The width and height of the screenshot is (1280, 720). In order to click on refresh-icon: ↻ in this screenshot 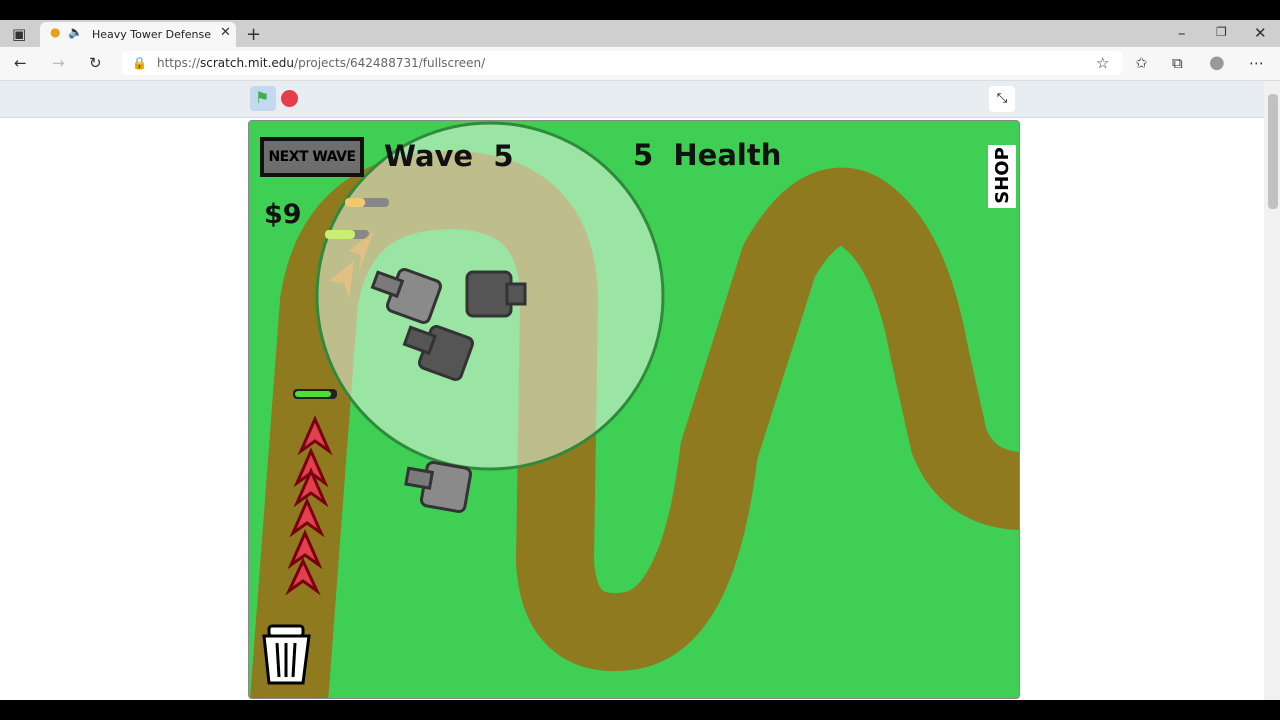, I will do `click(95, 63)`.